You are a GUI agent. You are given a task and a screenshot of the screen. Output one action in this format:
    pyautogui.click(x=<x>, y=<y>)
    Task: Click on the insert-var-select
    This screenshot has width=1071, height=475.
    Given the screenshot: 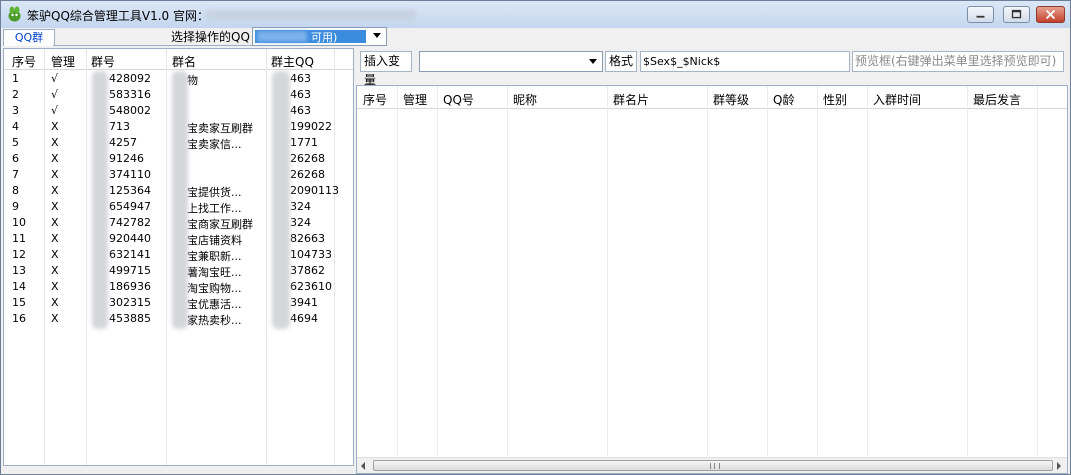 What is the action you would take?
    pyautogui.click(x=511, y=61)
    